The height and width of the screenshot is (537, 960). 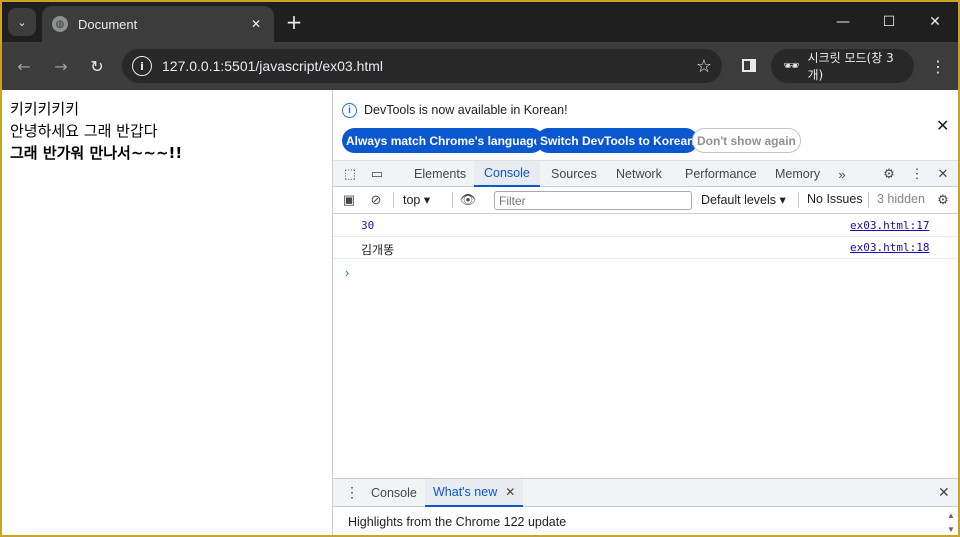 What do you see at coordinates (889, 22) in the screenshot?
I see `maximize-button: ☐` at bounding box center [889, 22].